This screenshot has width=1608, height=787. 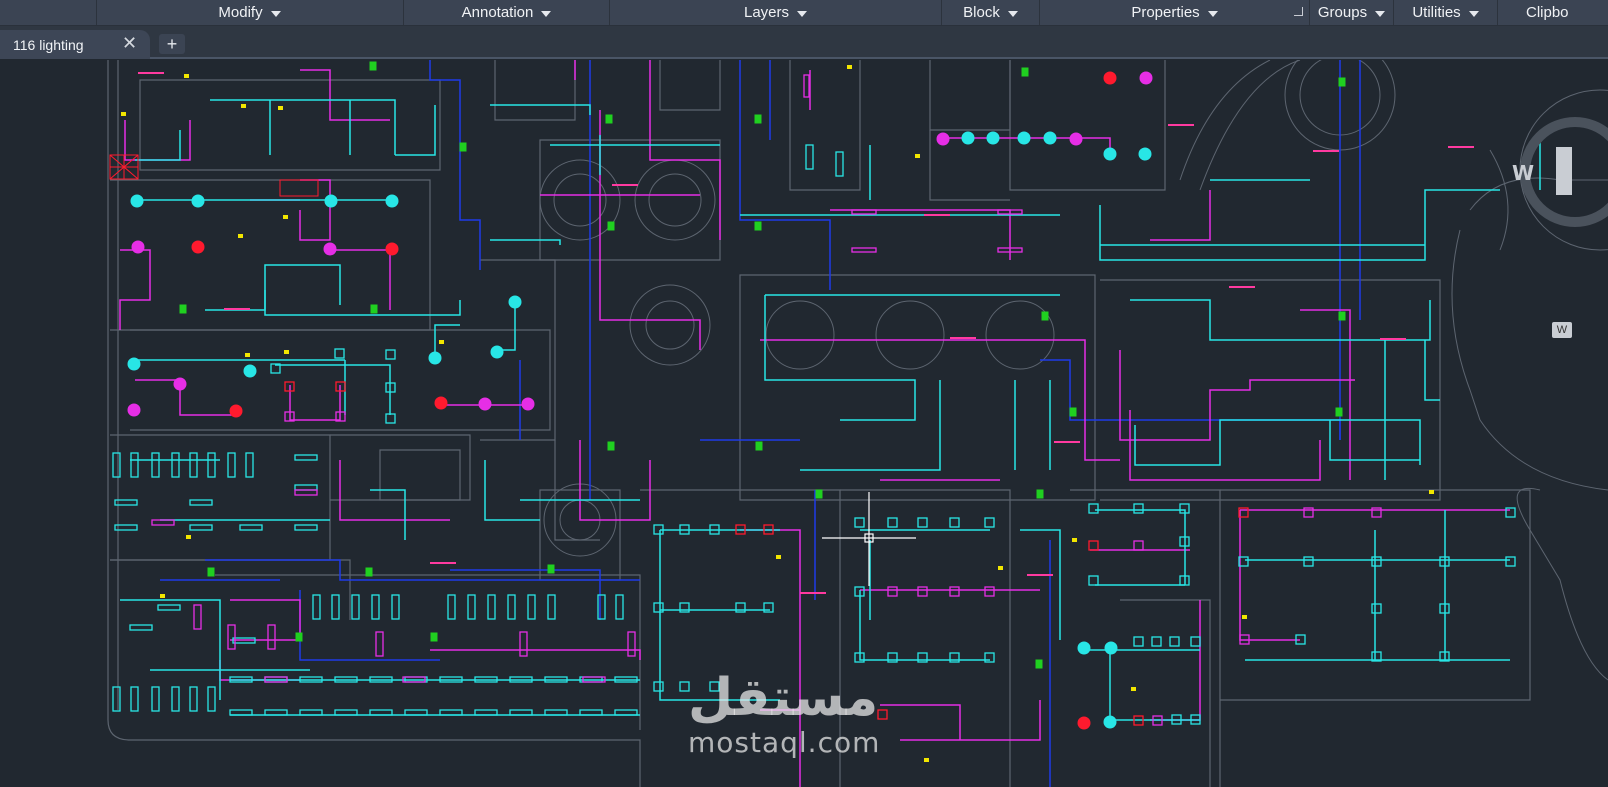 What do you see at coordinates (497, 12) in the screenshot?
I see `ribbon-panel-annotation-label: Annotation` at bounding box center [497, 12].